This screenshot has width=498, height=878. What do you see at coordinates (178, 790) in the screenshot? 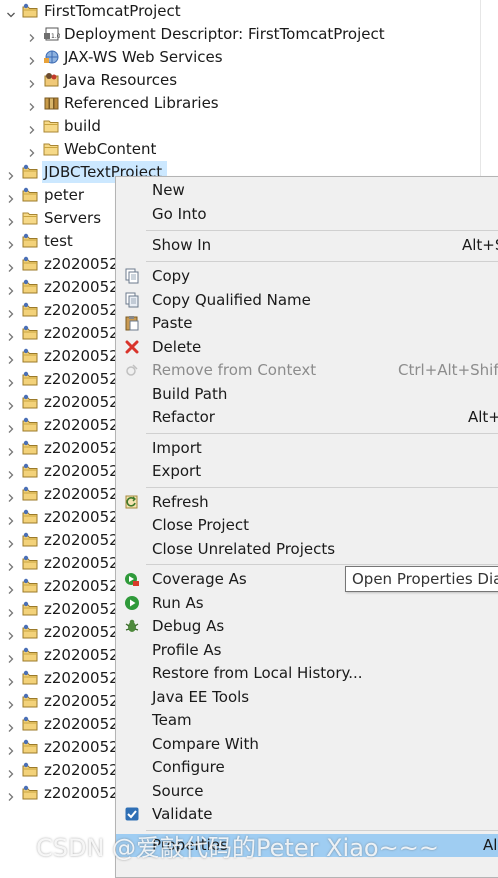
I see `menu-item-label: Source` at bounding box center [178, 790].